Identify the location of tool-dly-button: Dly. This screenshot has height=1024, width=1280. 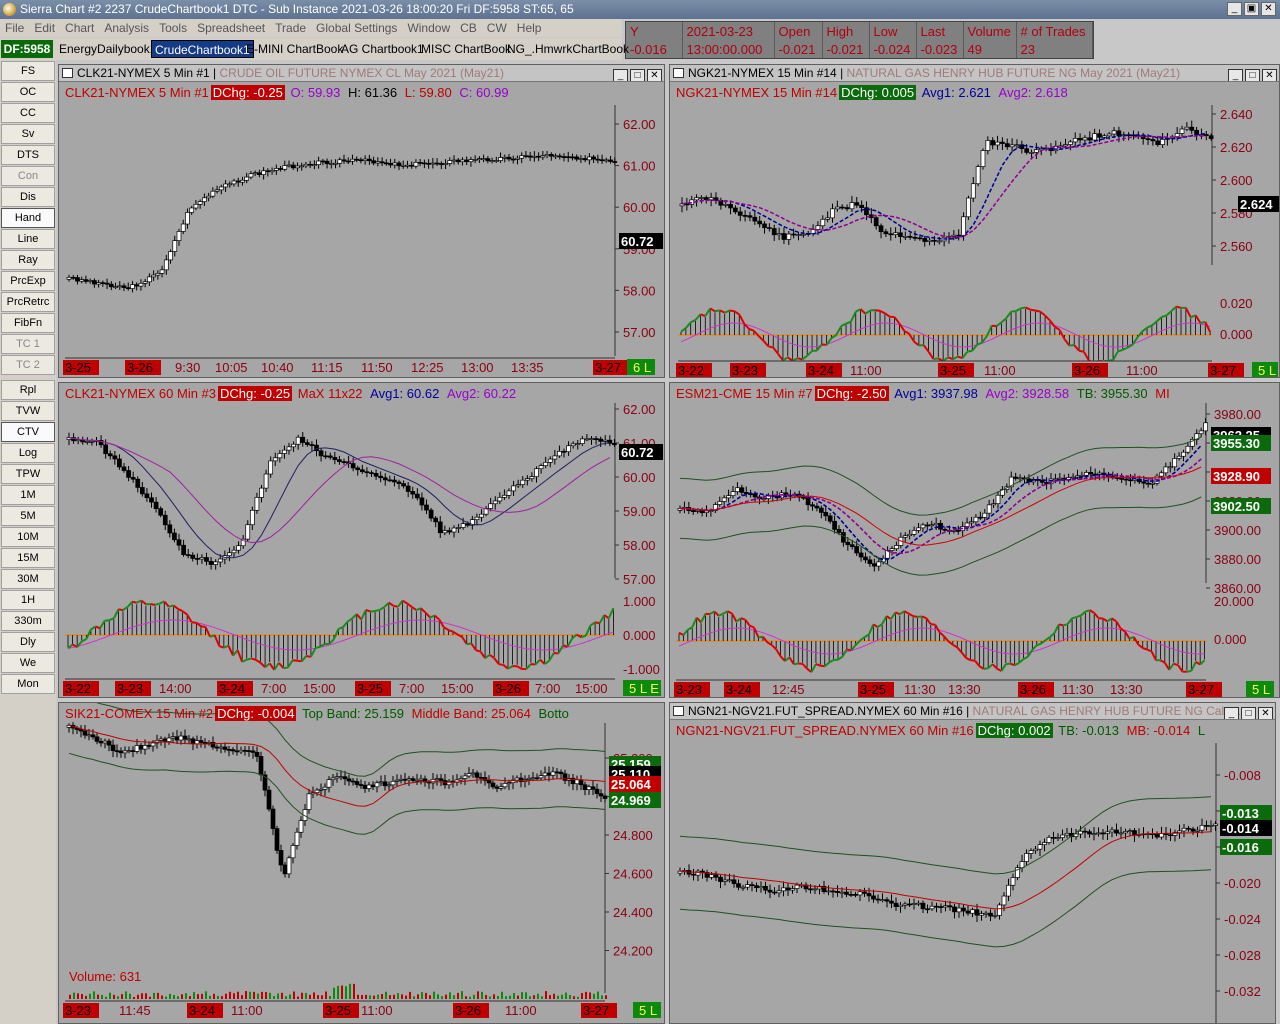
(28, 642).